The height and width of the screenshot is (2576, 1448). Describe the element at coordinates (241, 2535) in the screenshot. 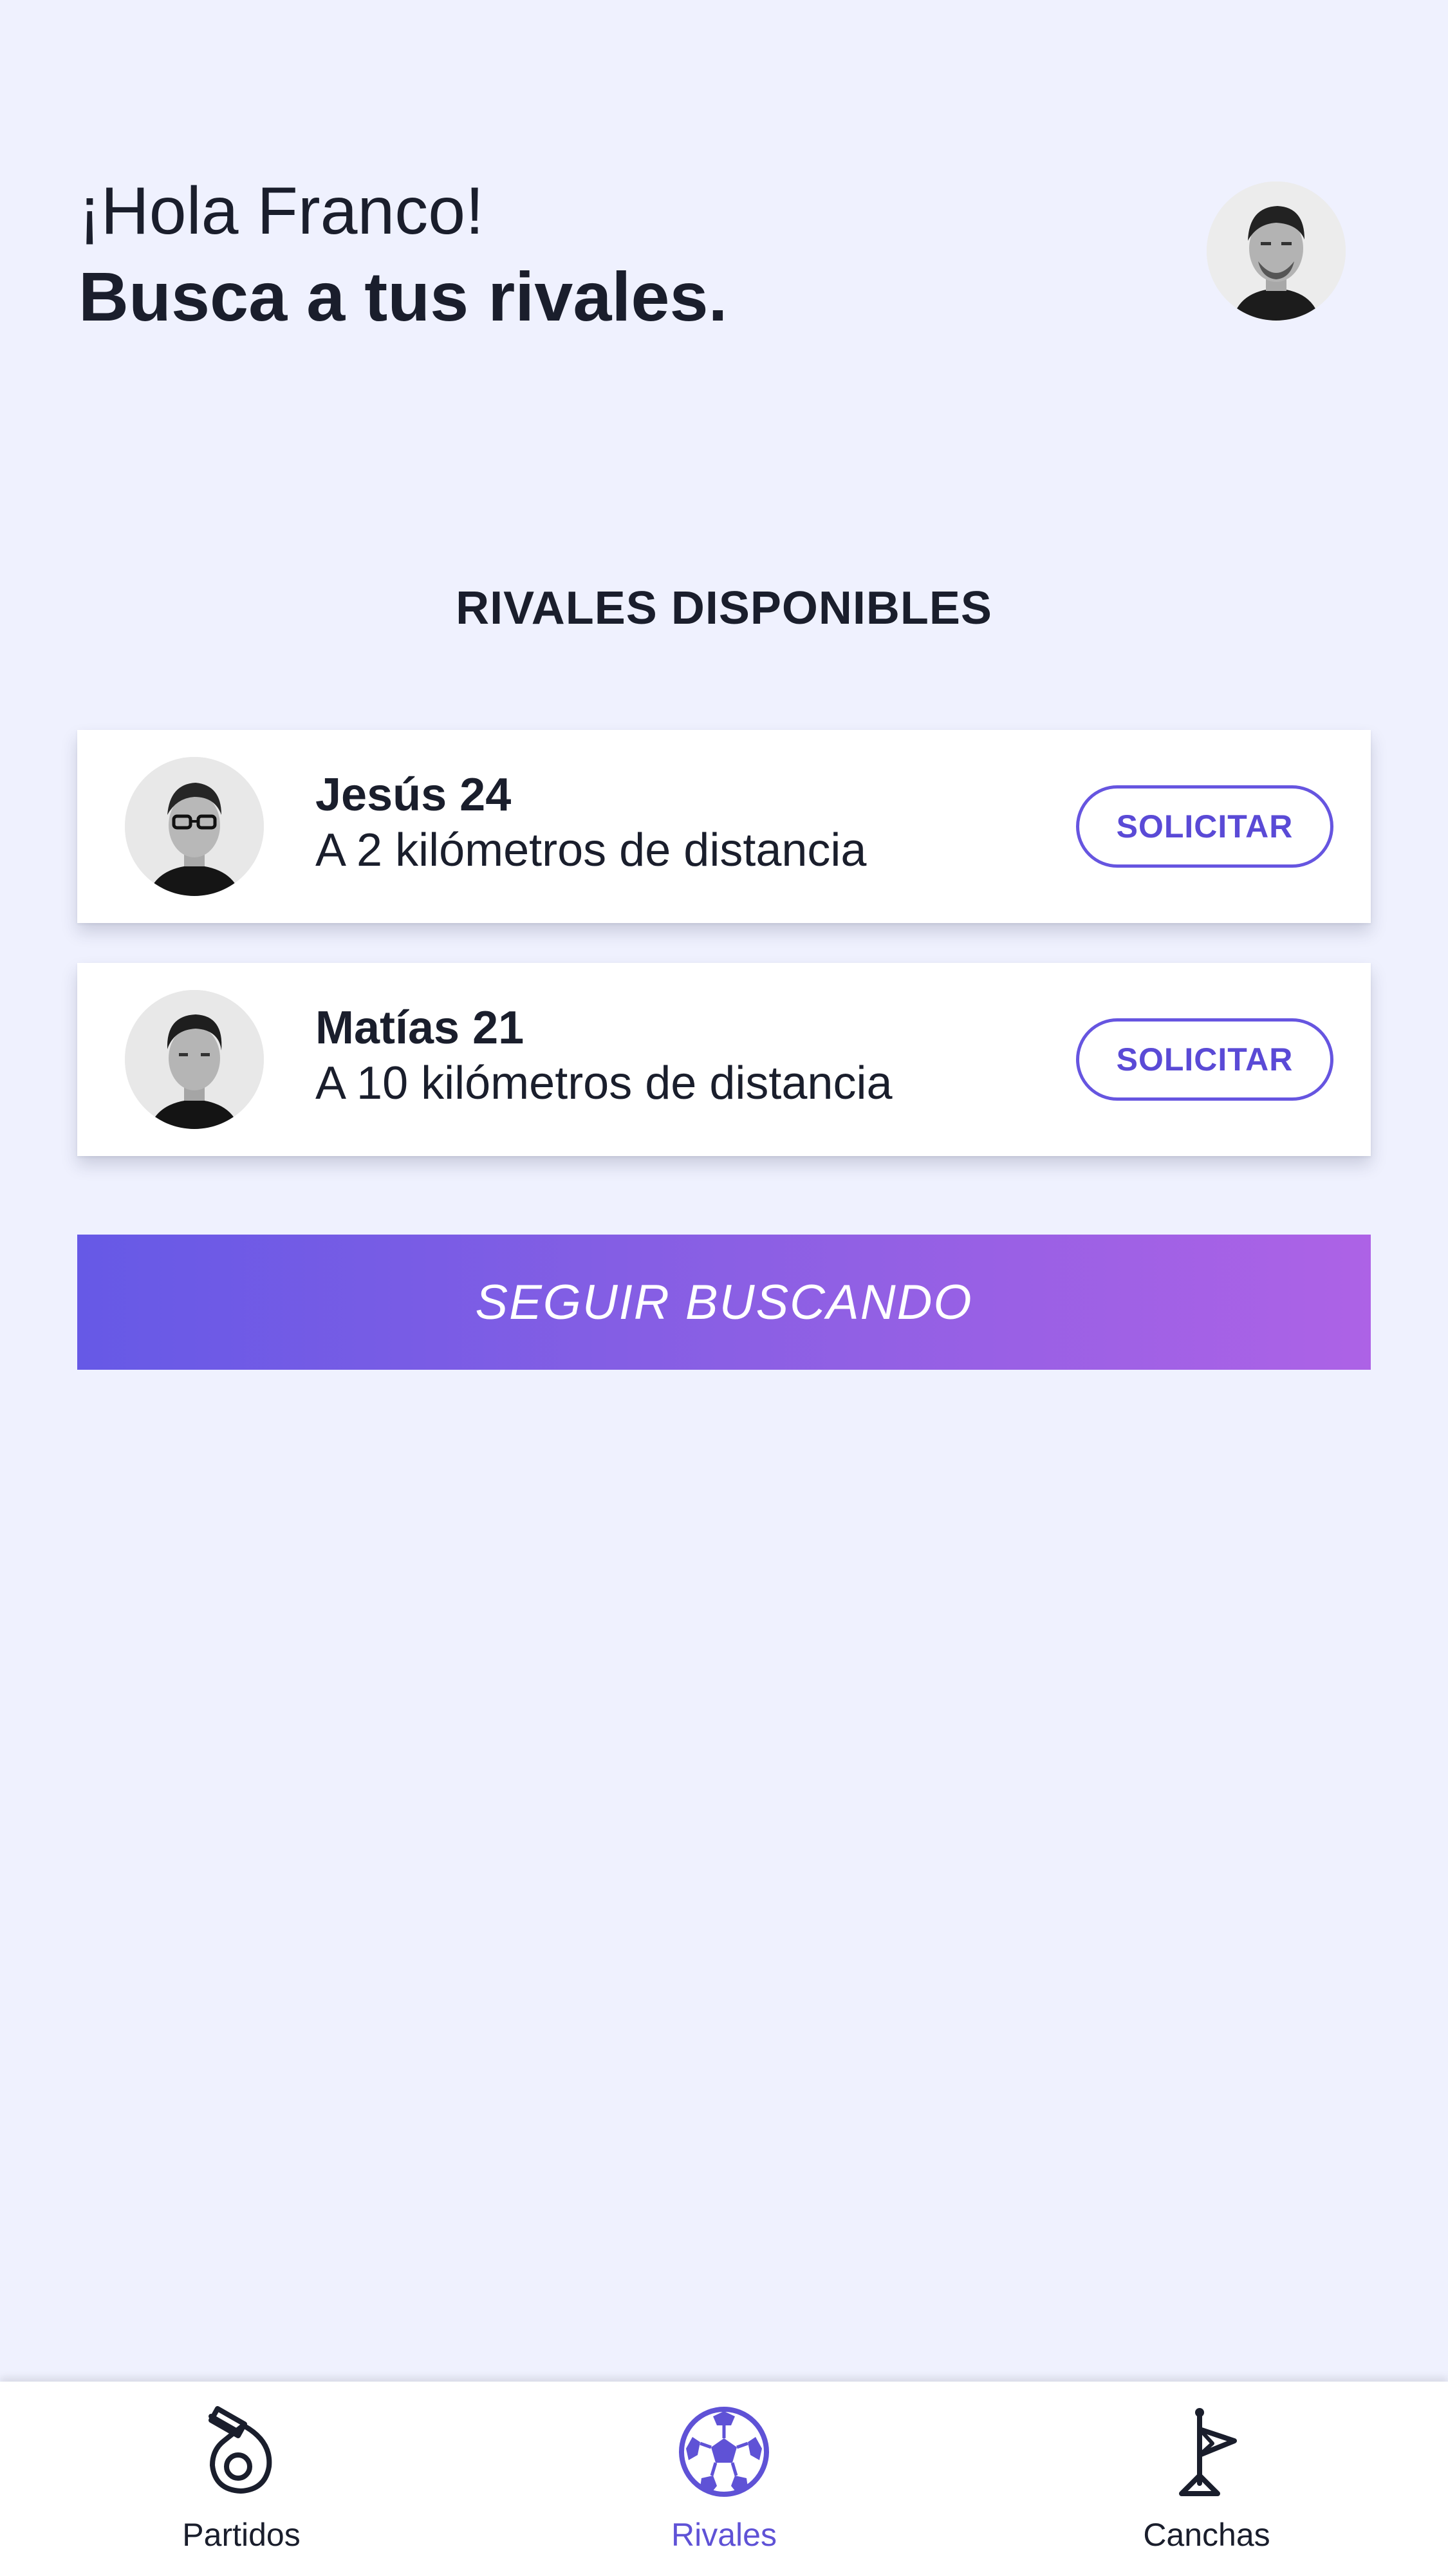

I see `nav-label: Partidos` at that location.